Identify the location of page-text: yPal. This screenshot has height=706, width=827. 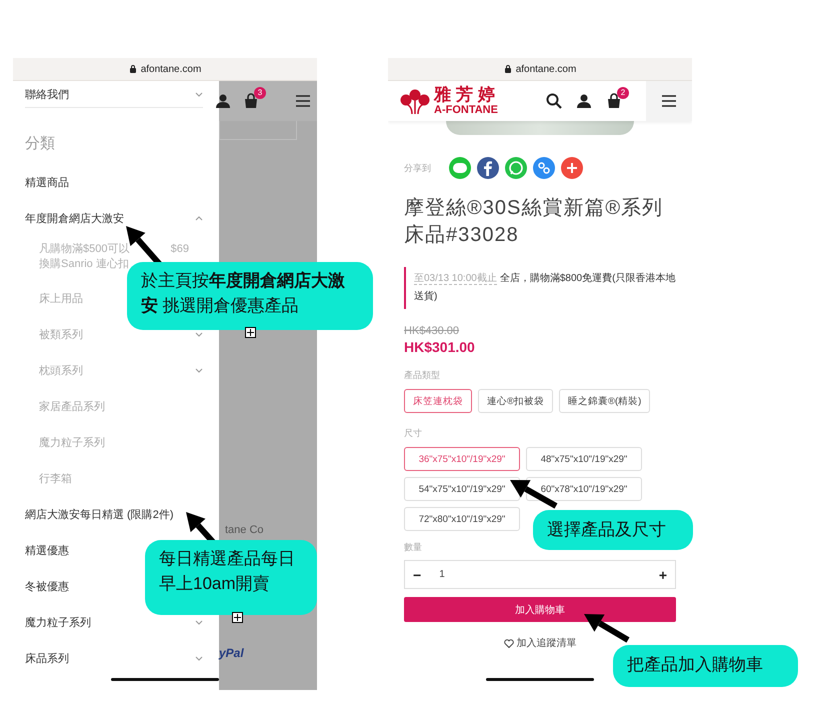
(232, 653).